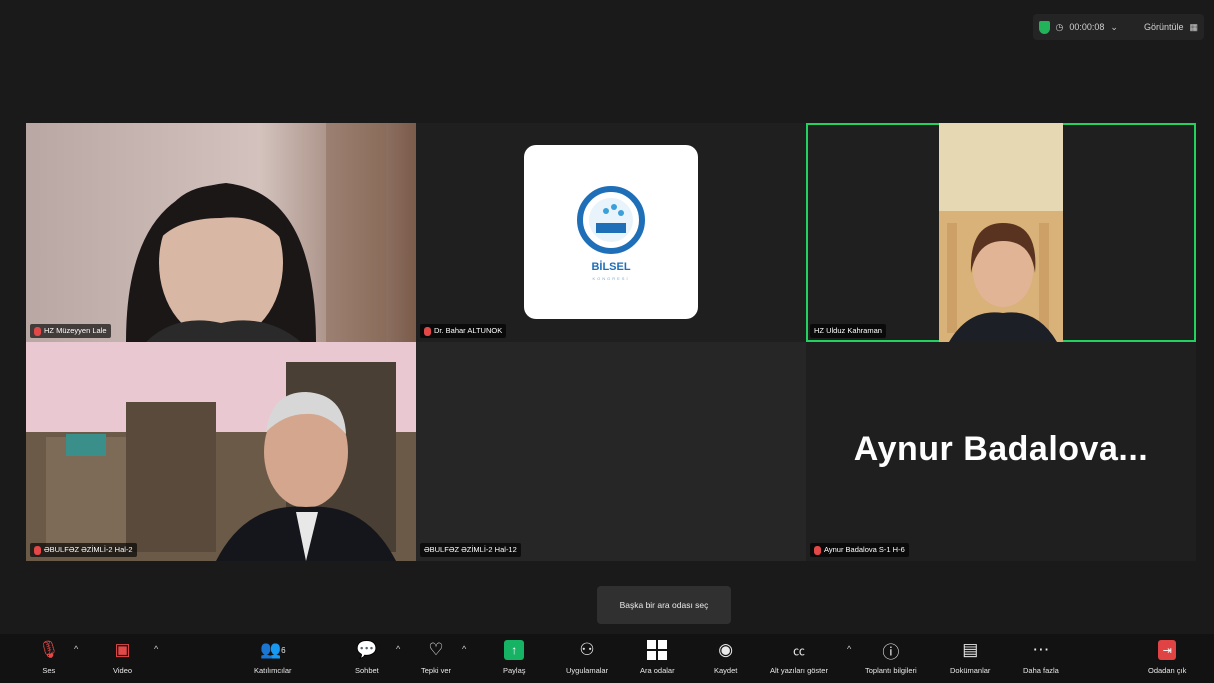 This screenshot has height=683, width=1214. Describe the element at coordinates (122, 649) in the screenshot. I see `video-off-icon: ▣` at that location.